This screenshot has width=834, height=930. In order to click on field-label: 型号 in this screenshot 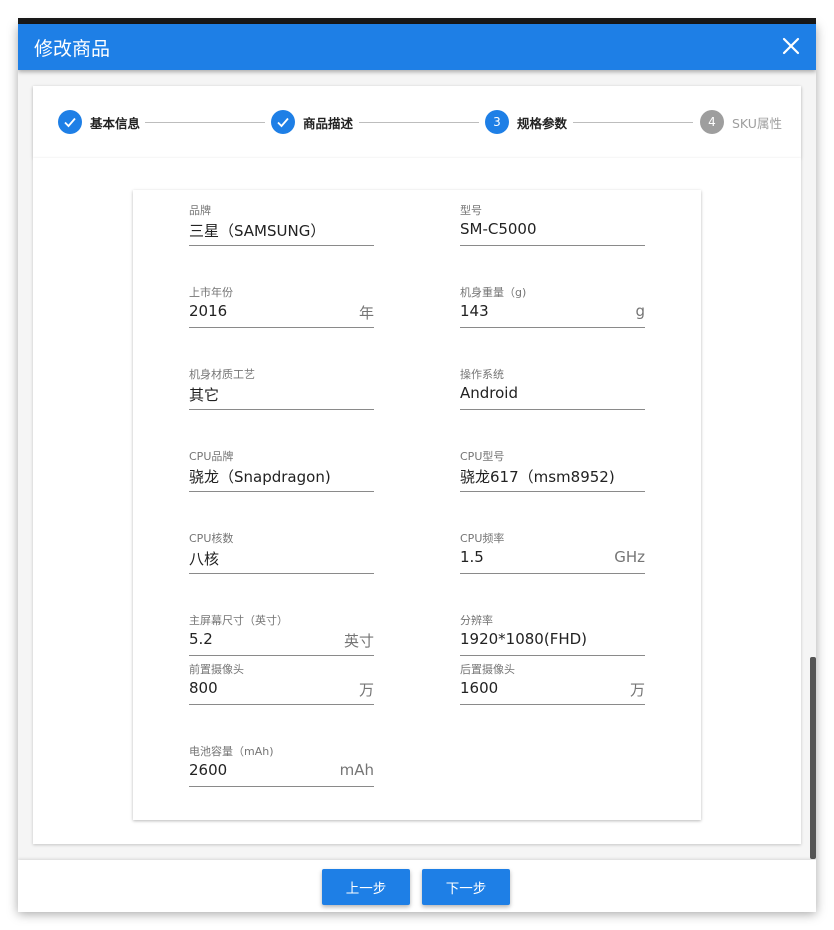, I will do `click(471, 210)`.